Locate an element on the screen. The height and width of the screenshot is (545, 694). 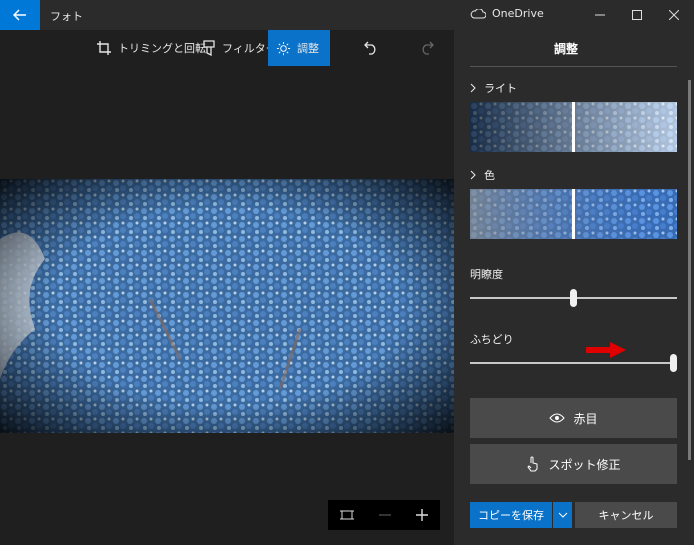
clarity-label: 明瞭度 is located at coordinates (486, 274).